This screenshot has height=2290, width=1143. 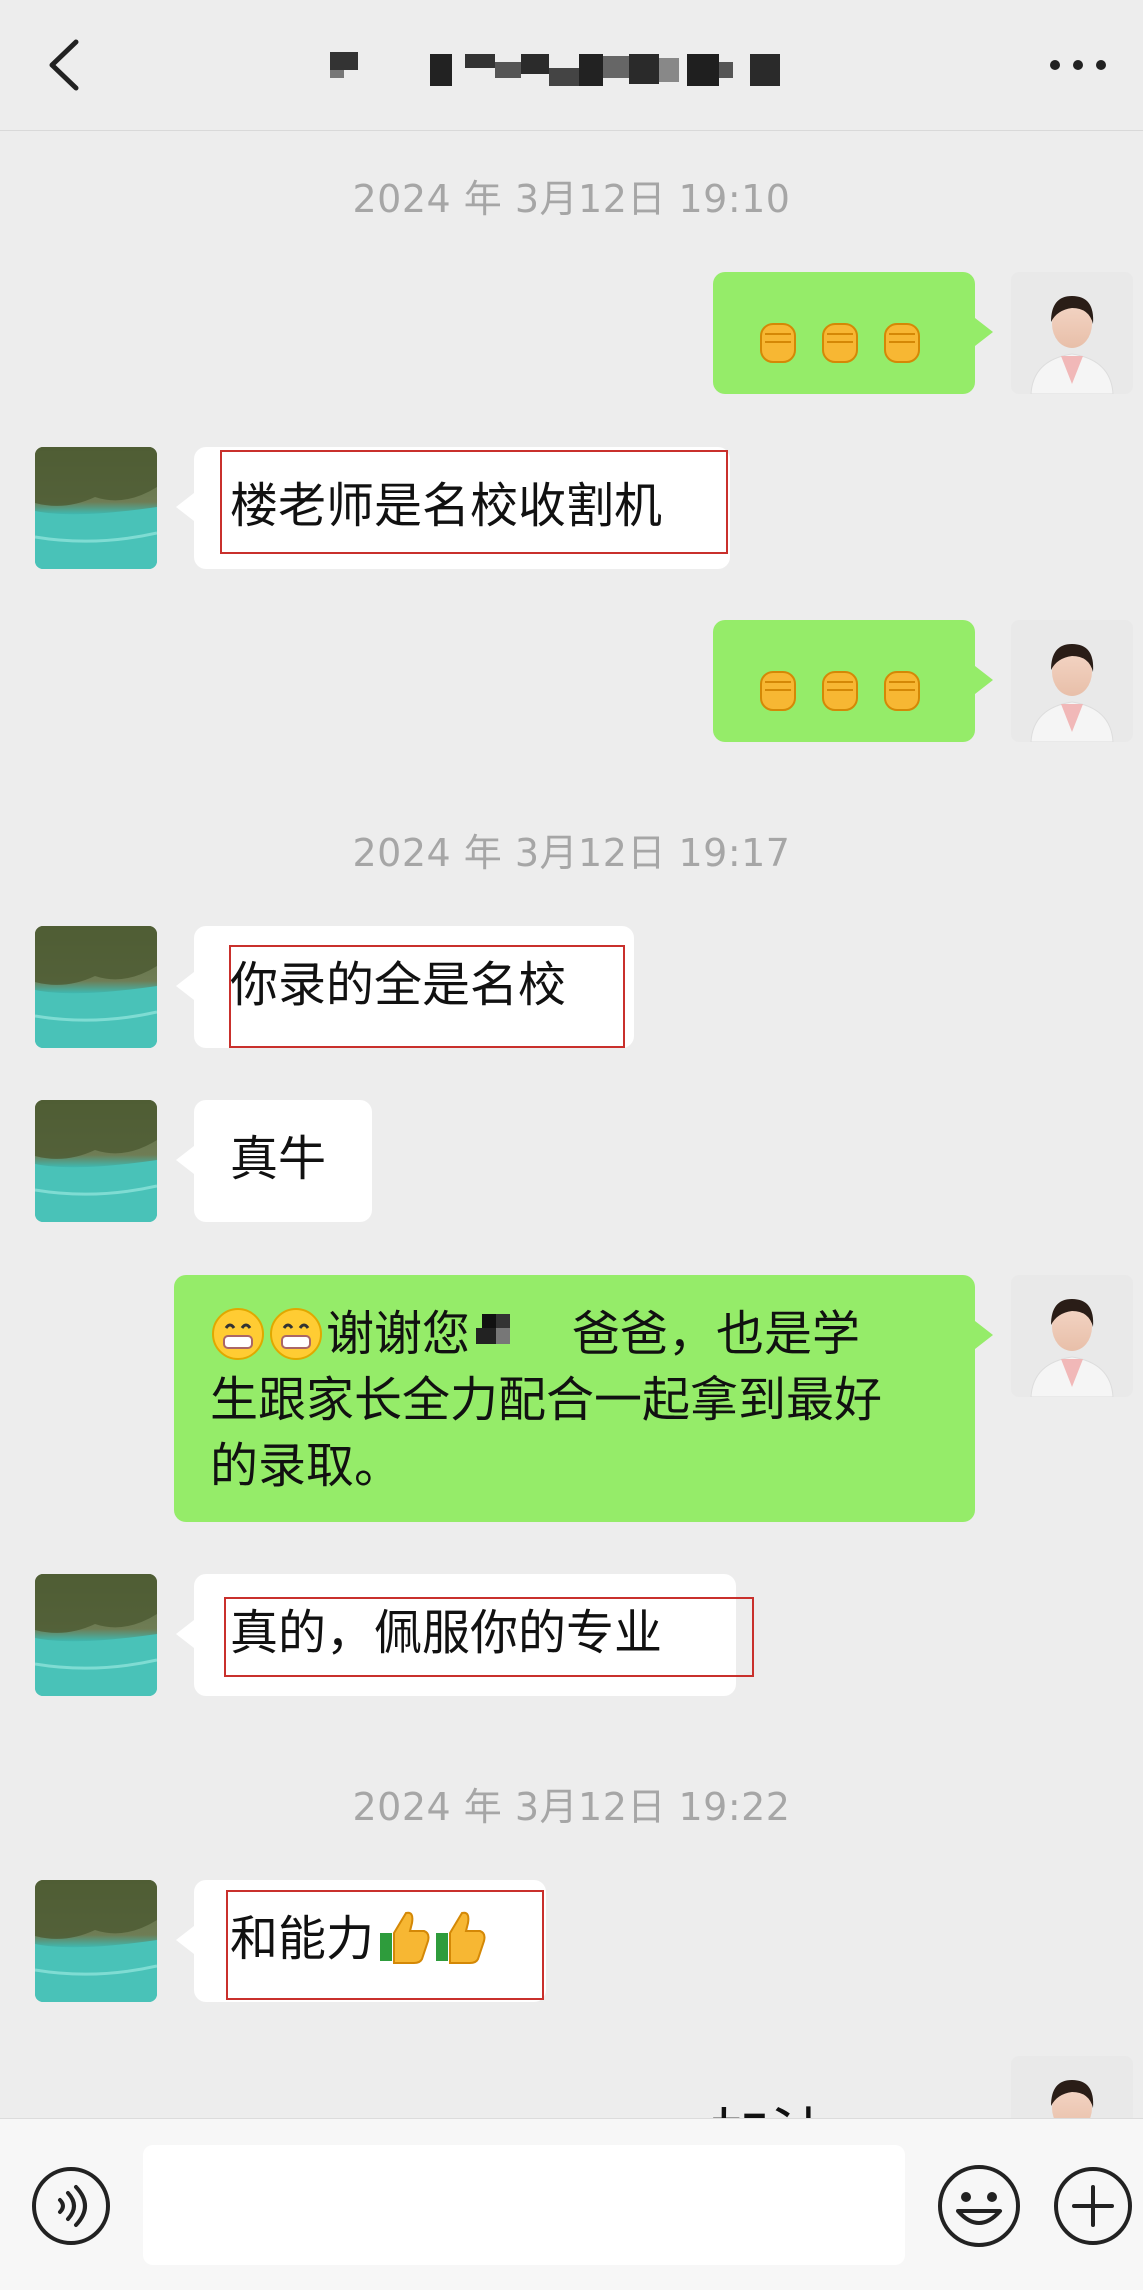 I want to click on chat-title, so click(x=560, y=69).